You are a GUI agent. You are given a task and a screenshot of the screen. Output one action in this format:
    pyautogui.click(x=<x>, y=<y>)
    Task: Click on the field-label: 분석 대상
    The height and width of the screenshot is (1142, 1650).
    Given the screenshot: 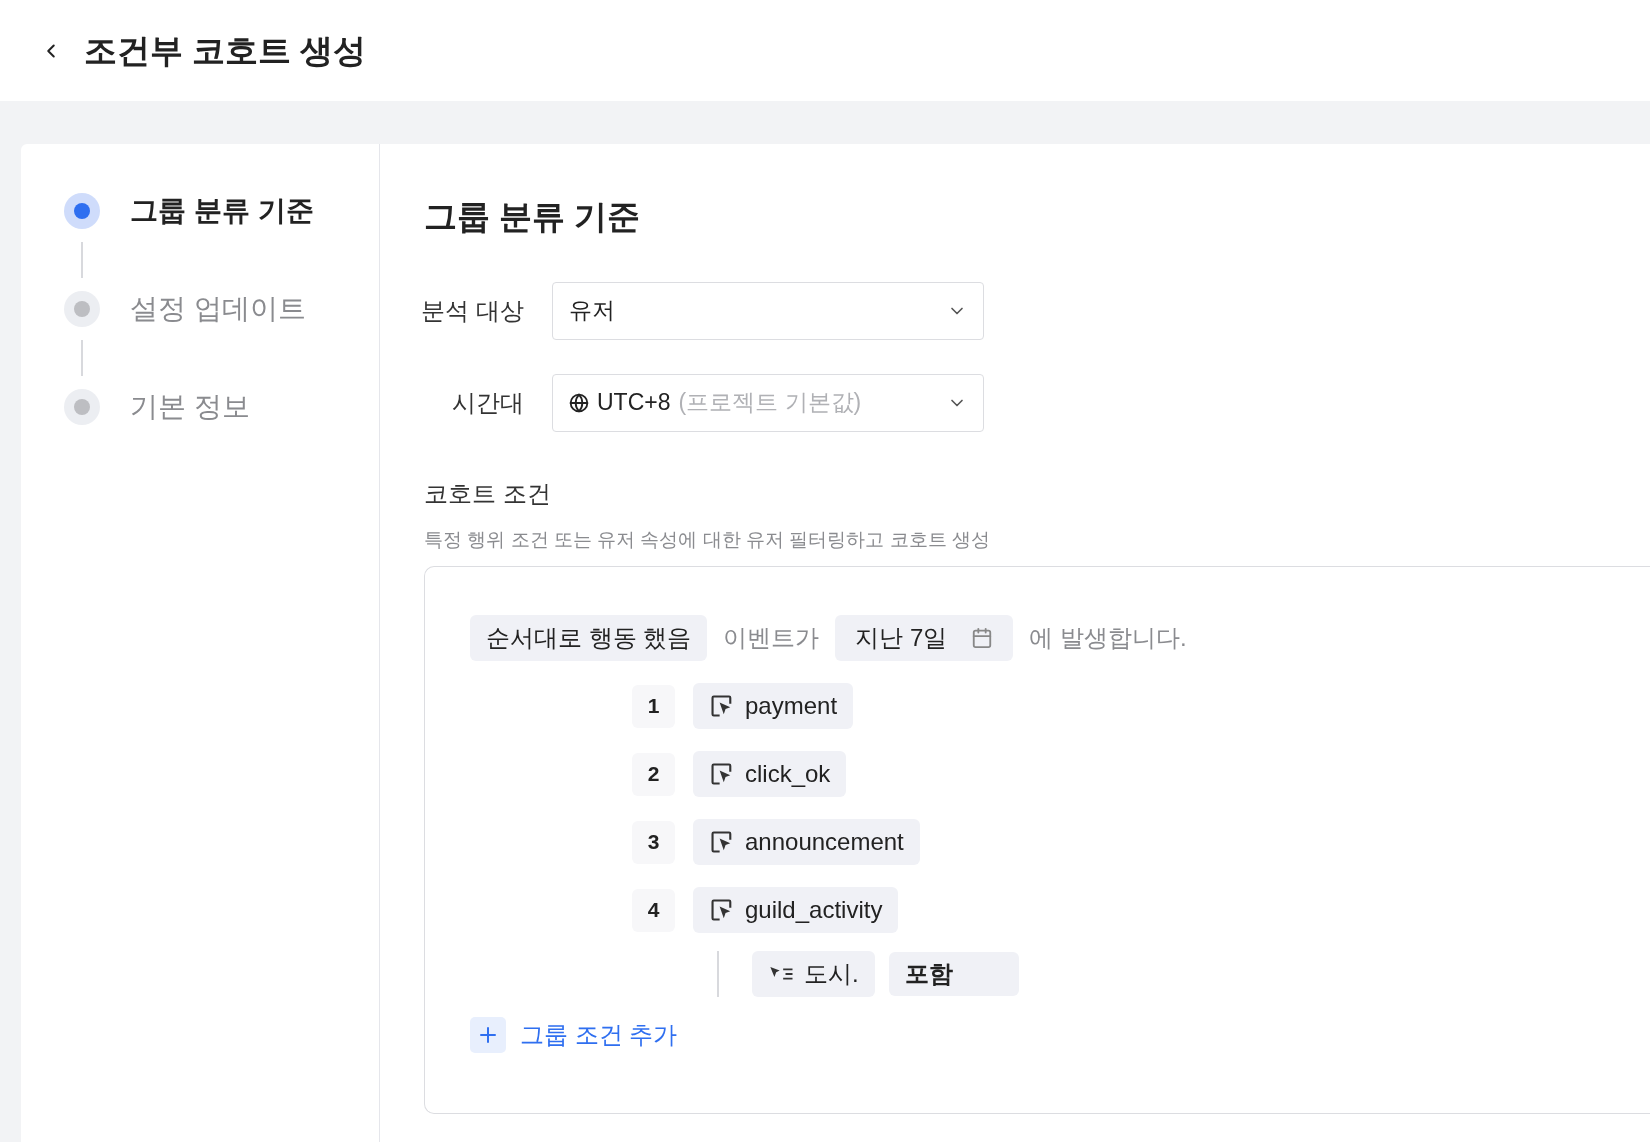 What is the action you would take?
    pyautogui.click(x=472, y=310)
    